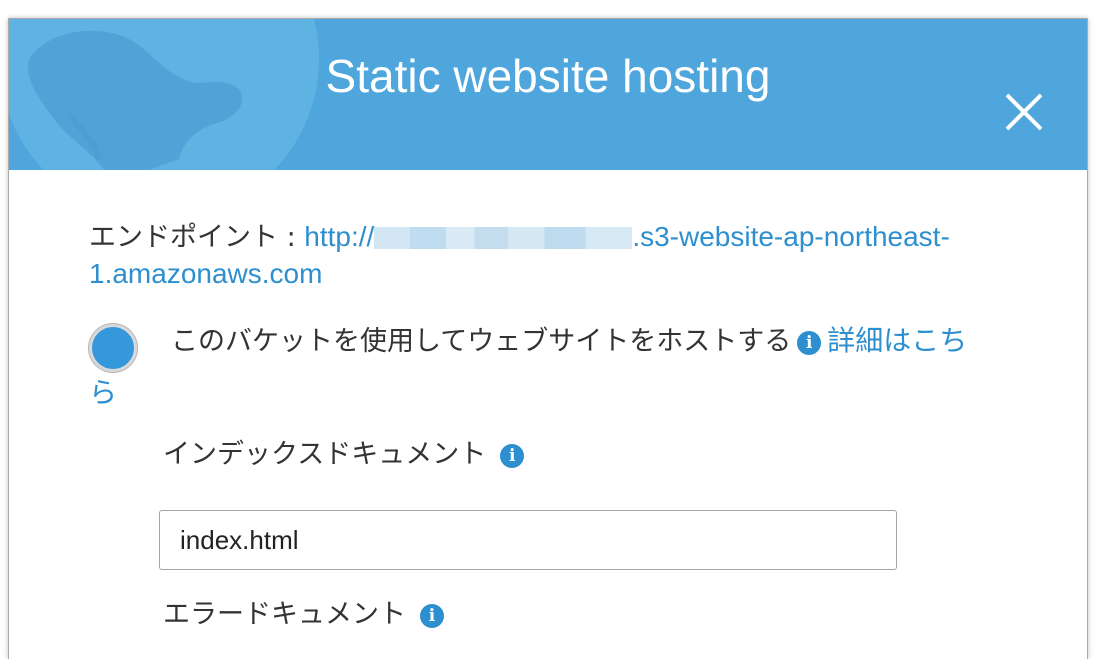 This screenshot has width=1110, height=659. I want to click on learn-more-link: 詳細はこち, so click(897, 340).